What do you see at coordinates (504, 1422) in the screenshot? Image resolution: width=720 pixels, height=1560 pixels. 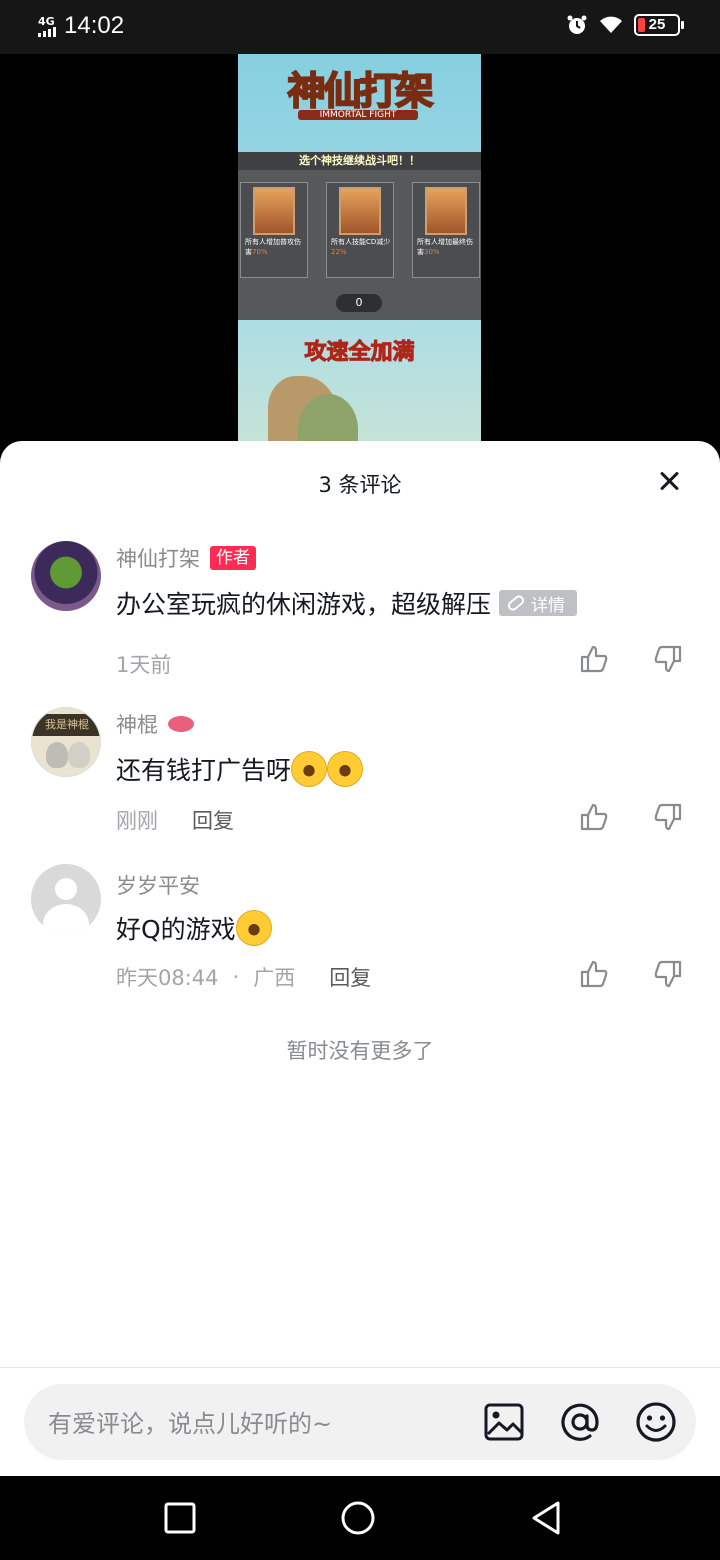 I see `image-icon` at bounding box center [504, 1422].